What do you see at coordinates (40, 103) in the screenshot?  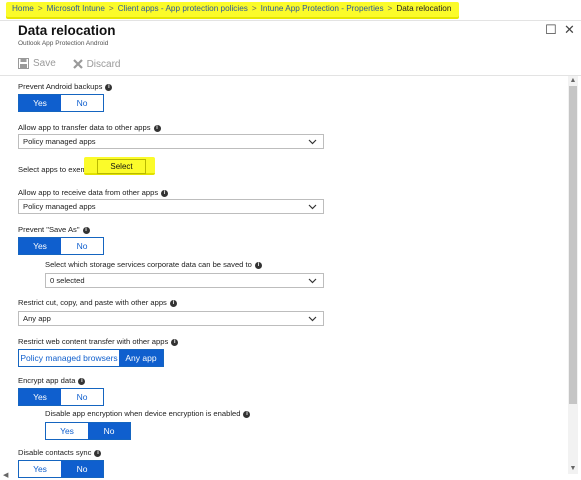 I see `prevent-backups-yes: Yes` at bounding box center [40, 103].